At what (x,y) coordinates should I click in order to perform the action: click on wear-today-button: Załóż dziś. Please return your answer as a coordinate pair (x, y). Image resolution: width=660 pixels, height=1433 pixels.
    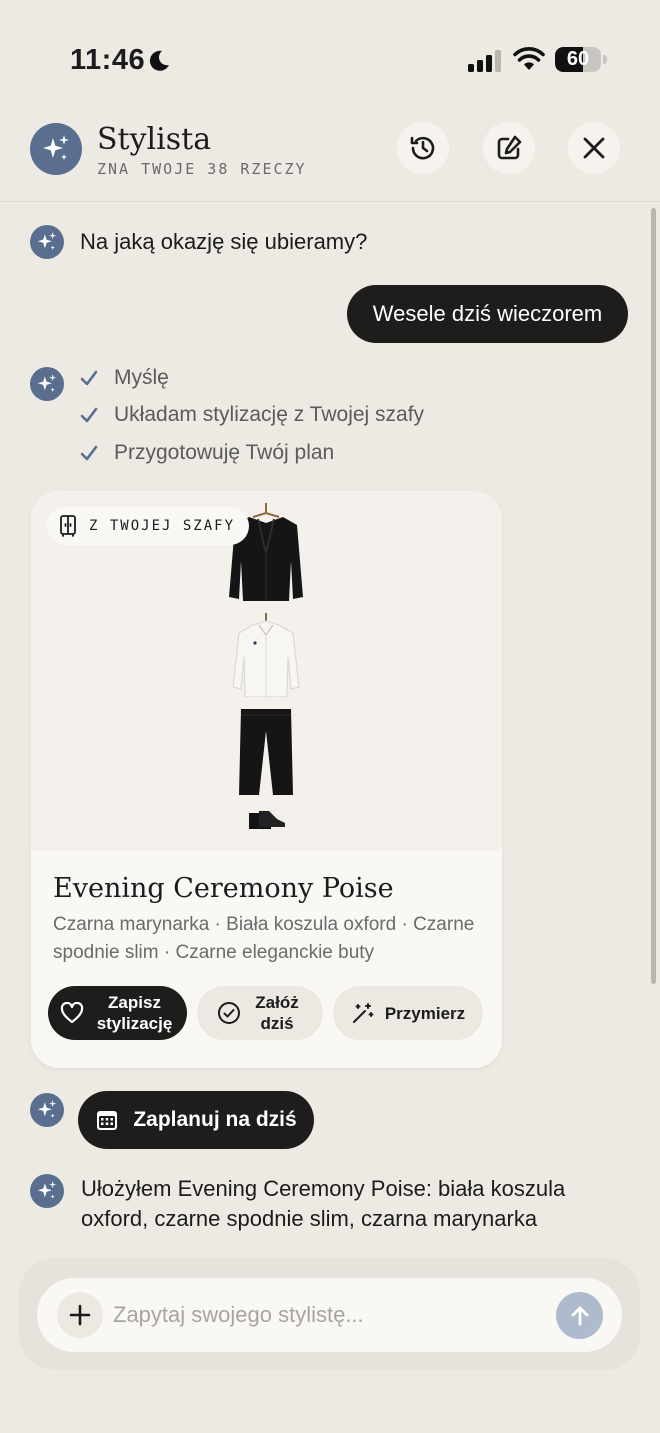
    Looking at the image, I should click on (260, 1013).